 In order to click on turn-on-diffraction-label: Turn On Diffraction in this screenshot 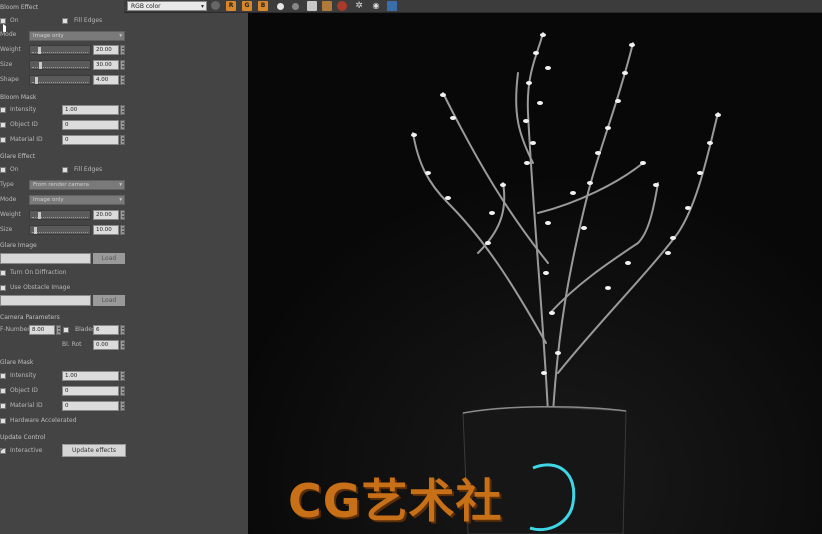, I will do `click(38, 272)`.